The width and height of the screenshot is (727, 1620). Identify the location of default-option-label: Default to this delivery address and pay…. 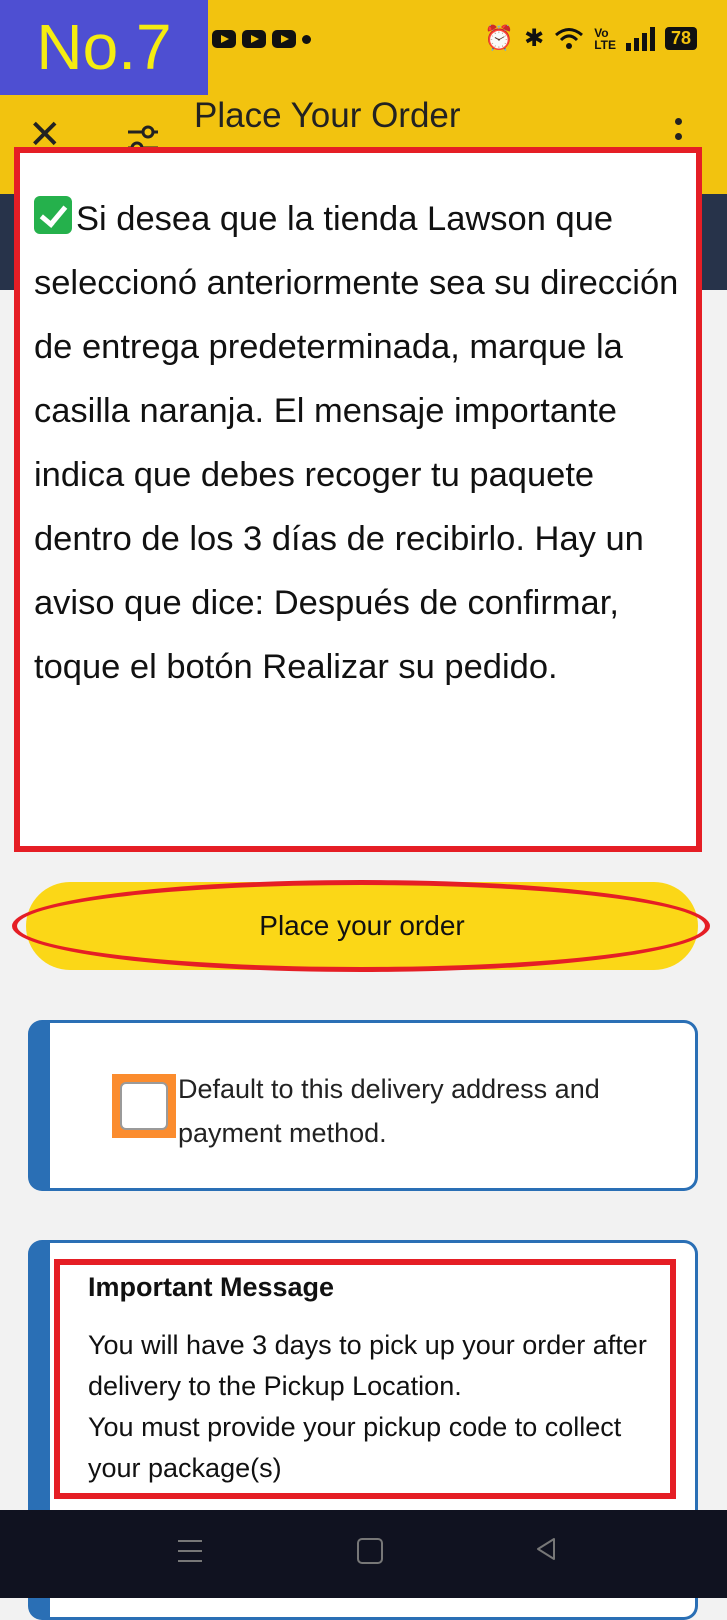
(389, 1111).